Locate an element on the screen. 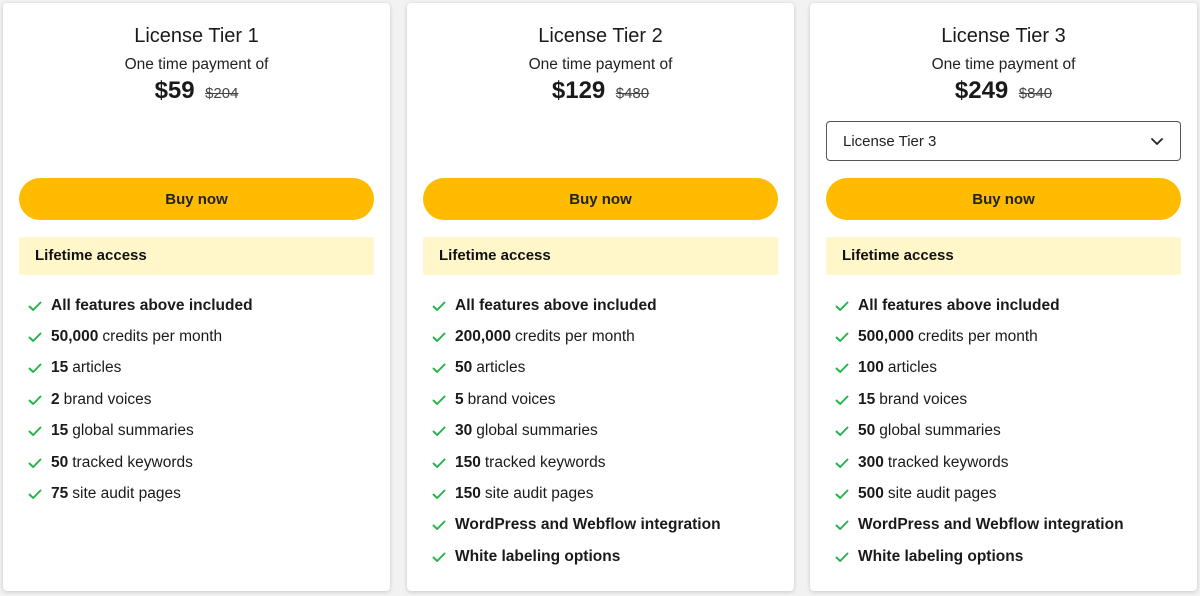 The width and height of the screenshot is (1200, 596). feature-item: 500,000 credits per month is located at coordinates (1010, 336).